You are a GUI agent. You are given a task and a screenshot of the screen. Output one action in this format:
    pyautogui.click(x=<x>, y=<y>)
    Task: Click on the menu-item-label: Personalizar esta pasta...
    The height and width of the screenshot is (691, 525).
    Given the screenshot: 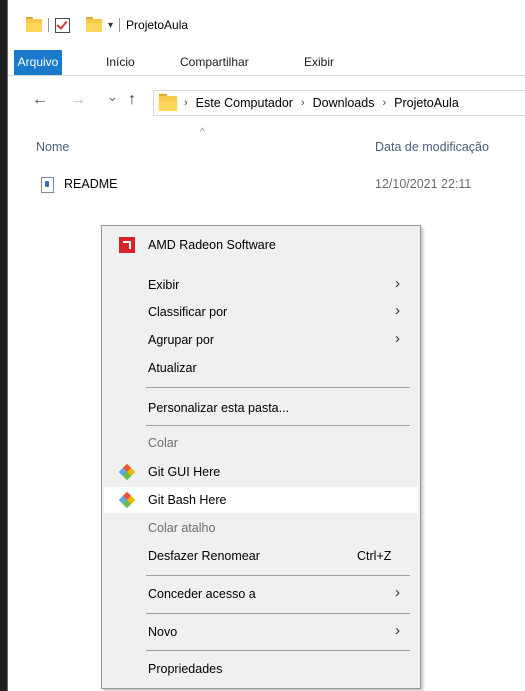 What is the action you would take?
    pyautogui.click(x=219, y=408)
    